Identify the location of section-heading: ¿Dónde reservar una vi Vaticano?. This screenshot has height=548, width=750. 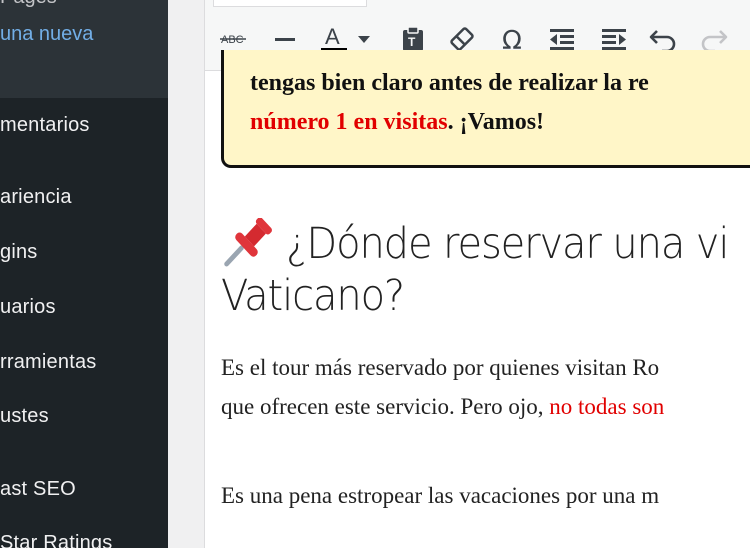
(485, 270).